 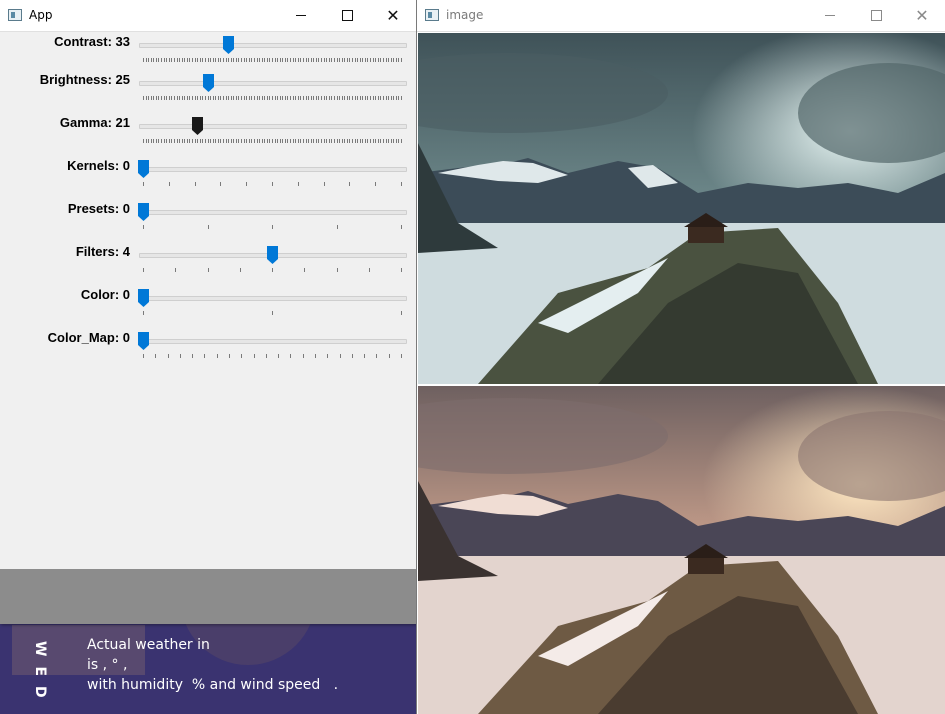 I want to click on image-titlebar: image ✕, so click(x=681, y=16).